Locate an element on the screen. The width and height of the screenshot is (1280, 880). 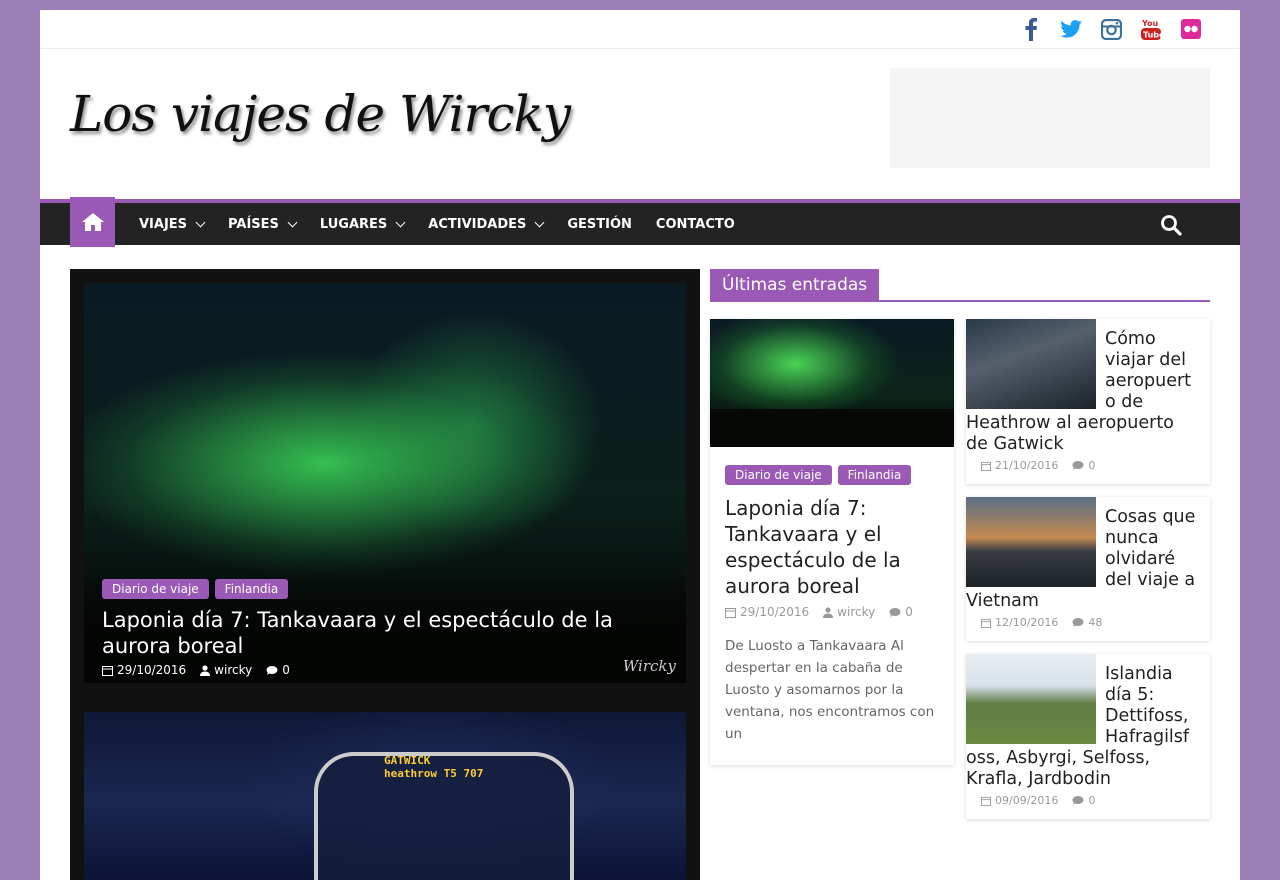
site-logo: Los viajes de Wircky is located at coordinates (320, 114).